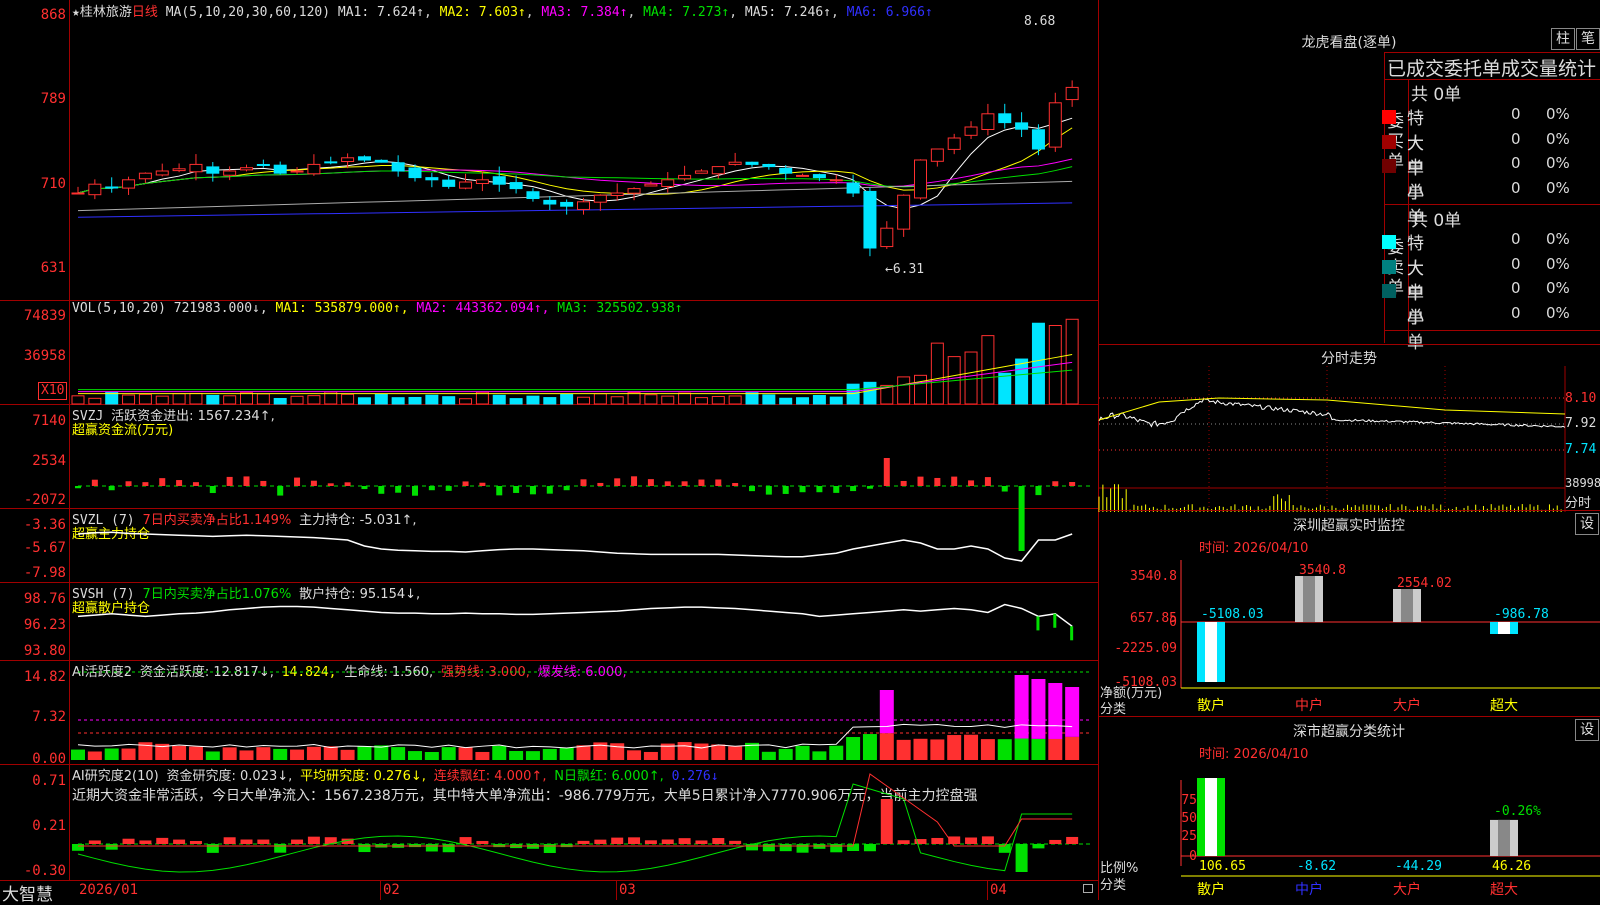 The width and height of the screenshot is (1600, 905). What do you see at coordinates (1211, 889) in the screenshot?
I see `category-label: 散户` at bounding box center [1211, 889].